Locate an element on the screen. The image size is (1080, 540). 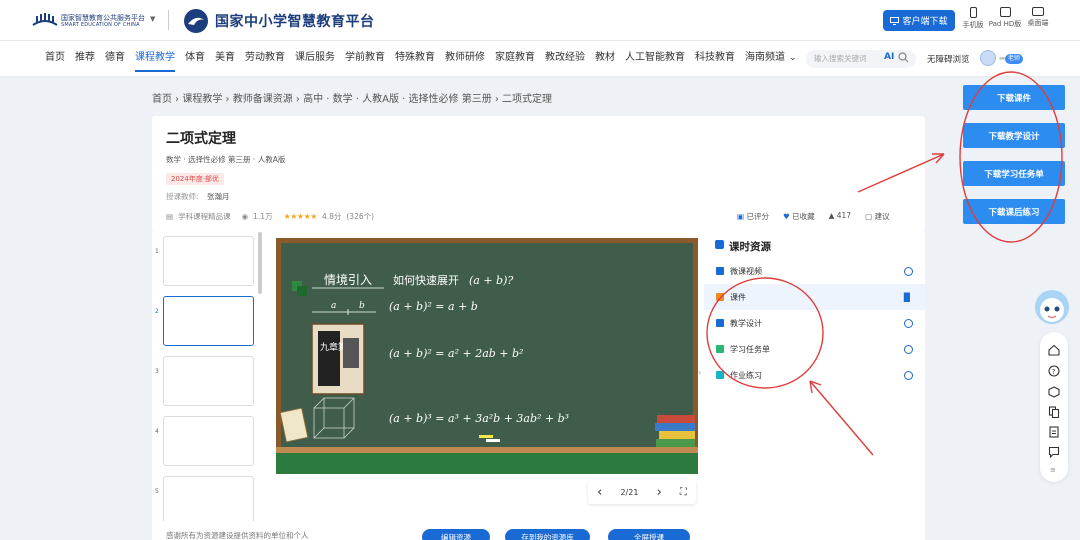
rating-stars-icon: ★★★★★ is located at coordinates (300, 216).